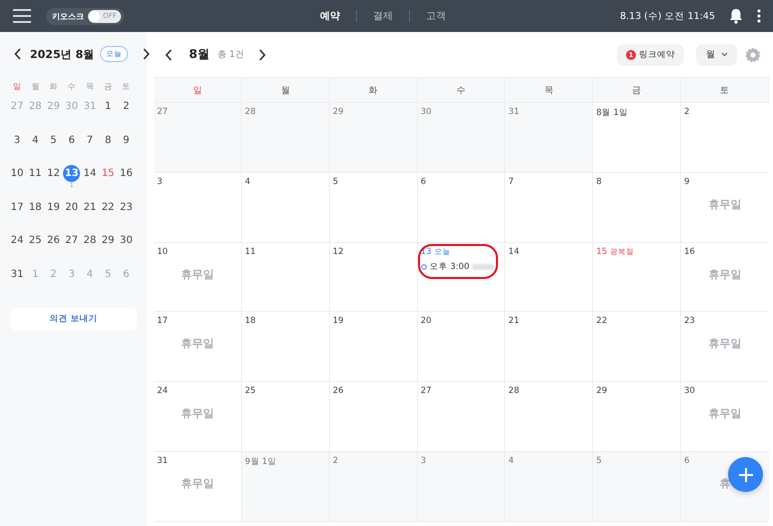 This screenshot has height=526, width=773. Describe the element at coordinates (549, 277) in the screenshot. I see `day-cell: 14` at that location.